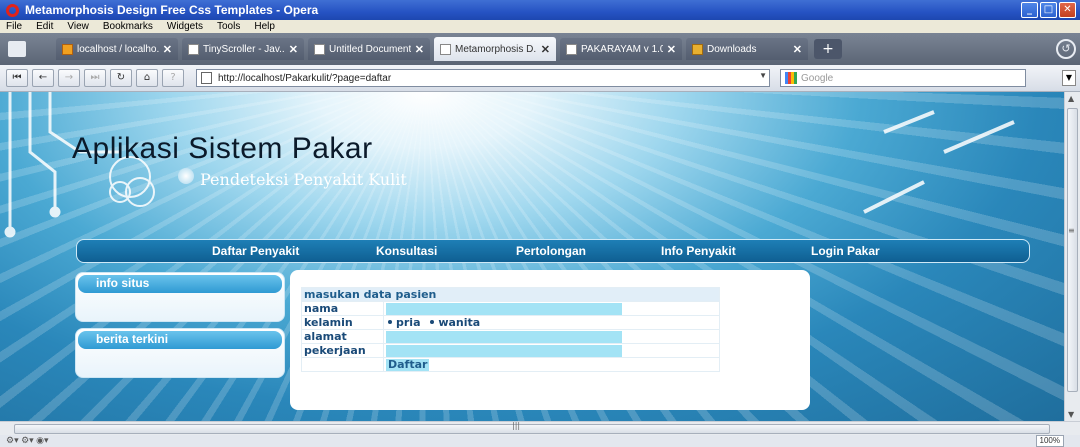 This screenshot has width=1080, height=447. What do you see at coordinates (12, 10) in the screenshot?
I see `opera-logo-icon` at bounding box center [12, 10].